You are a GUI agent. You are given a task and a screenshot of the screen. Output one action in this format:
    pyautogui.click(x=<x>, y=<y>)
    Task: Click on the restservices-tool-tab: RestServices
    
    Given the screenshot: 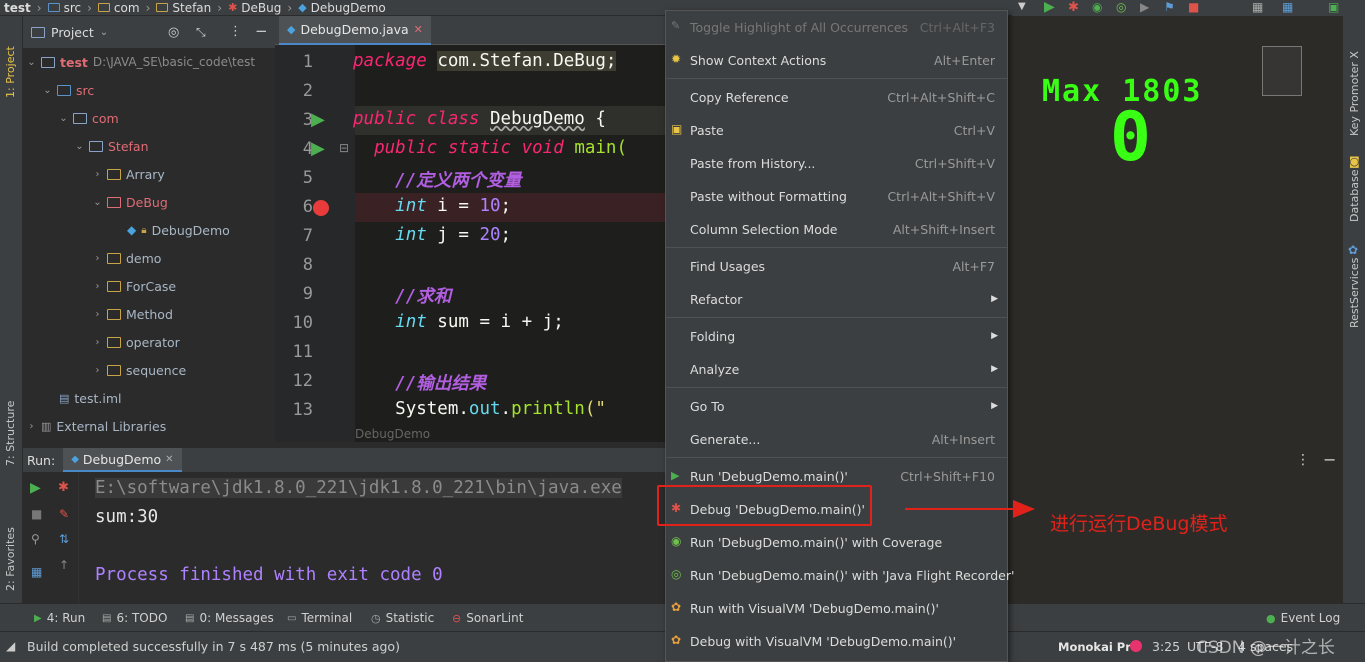 What is the action you would take?
    pyautogui.click(x=1354, y=293)
    